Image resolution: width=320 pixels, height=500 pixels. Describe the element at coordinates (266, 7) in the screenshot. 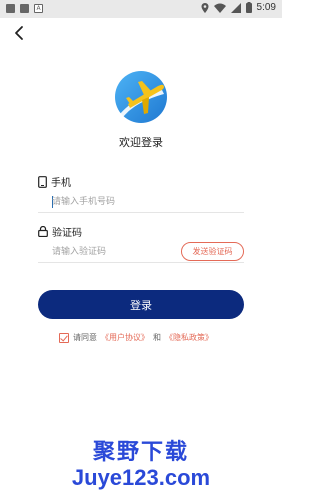

I see `status-time: 5:09` at that location.